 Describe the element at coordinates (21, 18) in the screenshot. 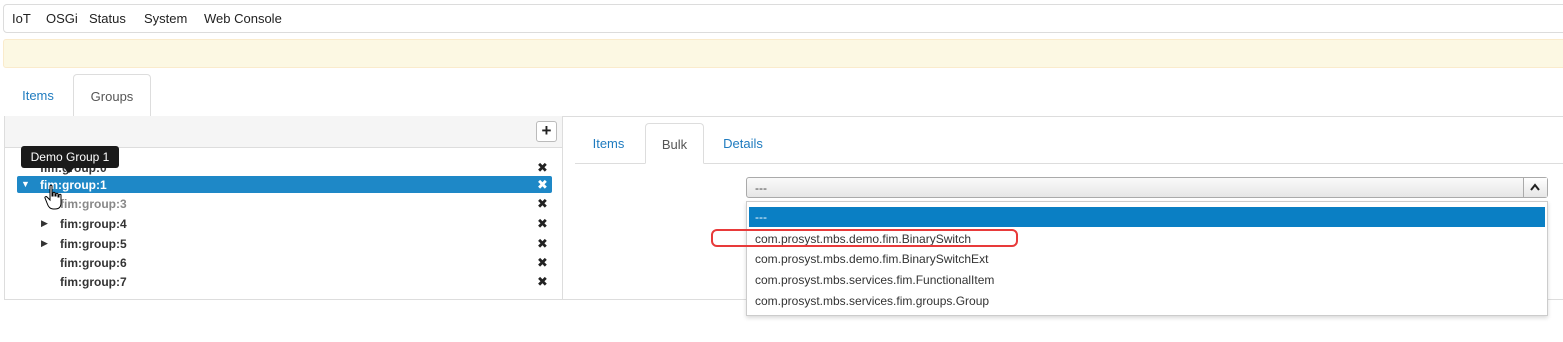

I see `nav-item-iot: IoT` at that location.